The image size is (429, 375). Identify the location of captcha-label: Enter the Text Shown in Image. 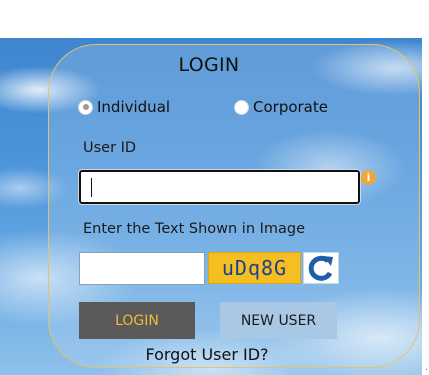
(194, 229).